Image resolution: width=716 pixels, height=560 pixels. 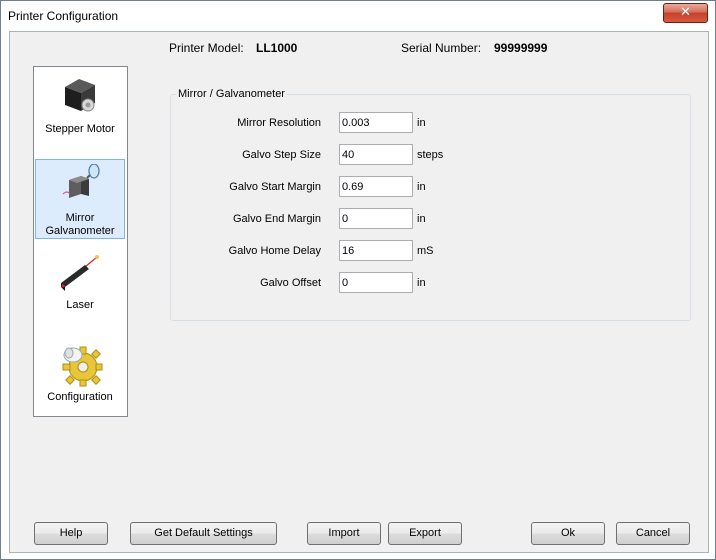 I want to click on galvo-offset-label: Galvo Offset, so click(x=290, y=283).